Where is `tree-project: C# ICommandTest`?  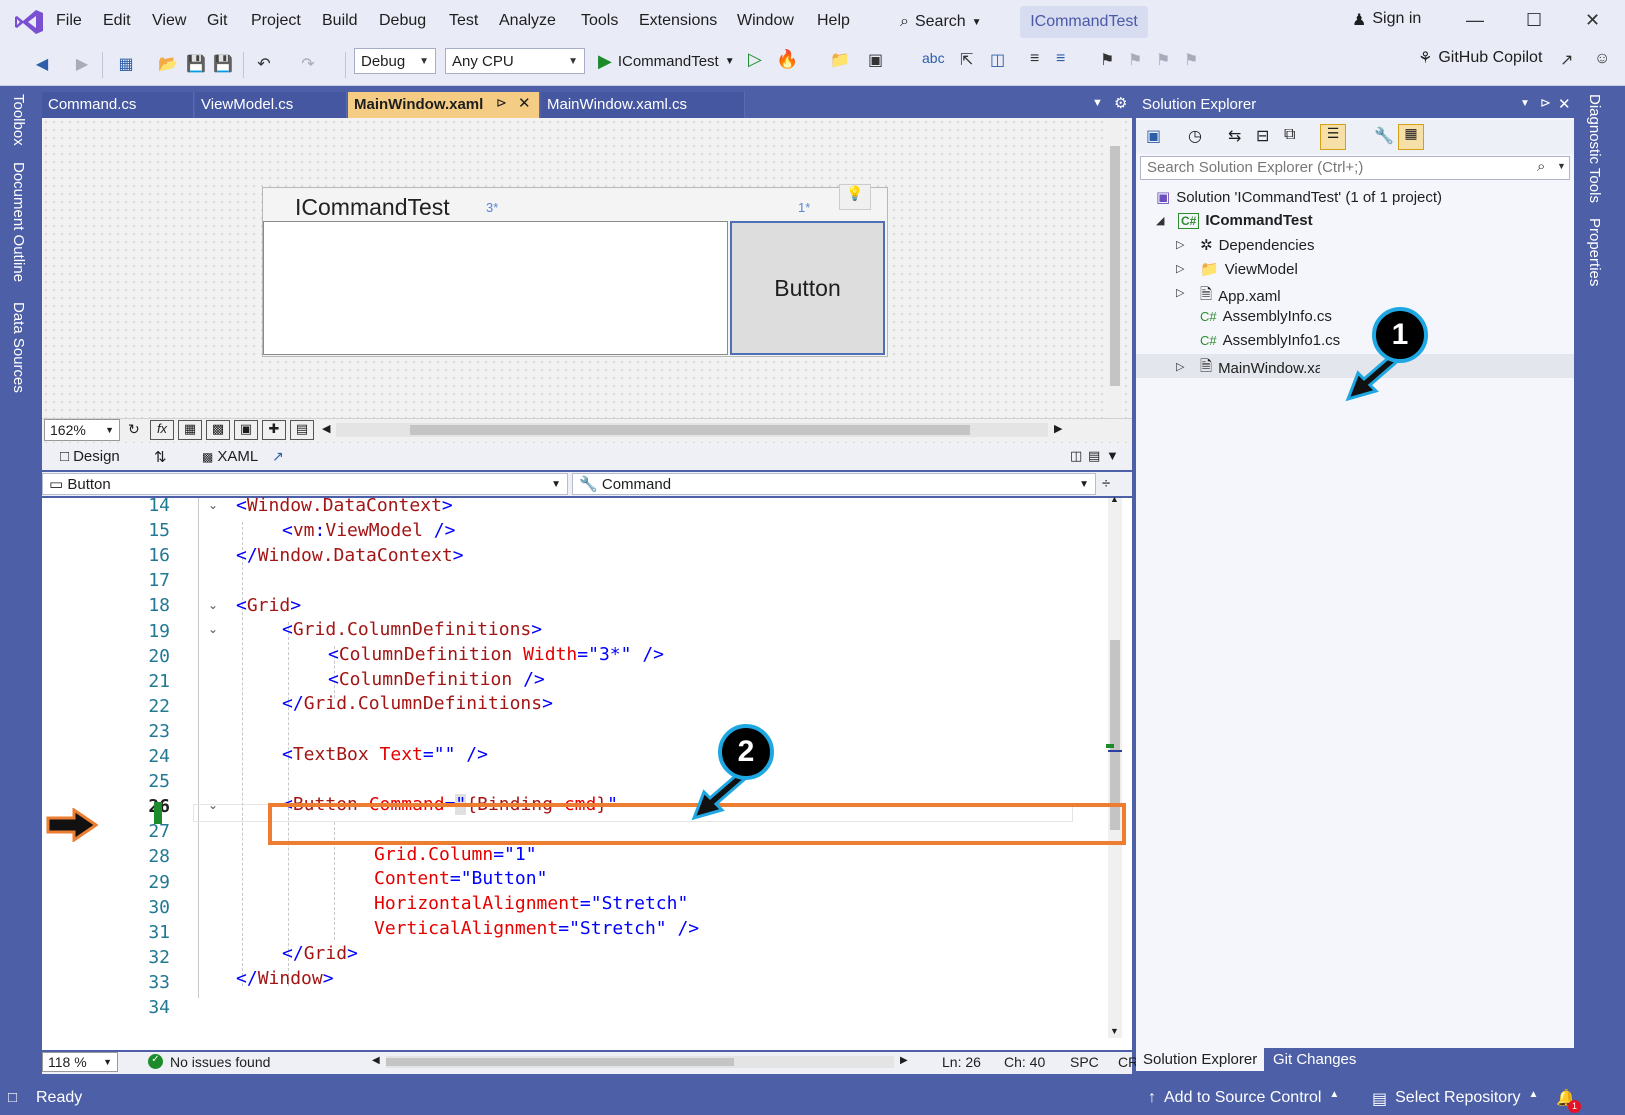 tree-project: C# ICommandTest is located at coordinates (1245, 220).